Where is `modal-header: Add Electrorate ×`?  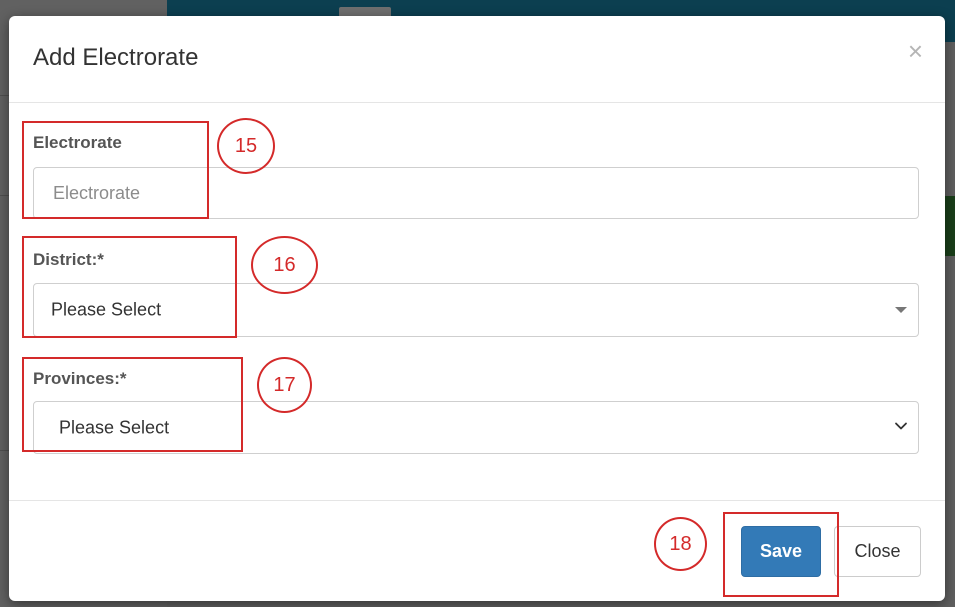
modal-header: Add Electrorate × is located at coordinates (477, 59).